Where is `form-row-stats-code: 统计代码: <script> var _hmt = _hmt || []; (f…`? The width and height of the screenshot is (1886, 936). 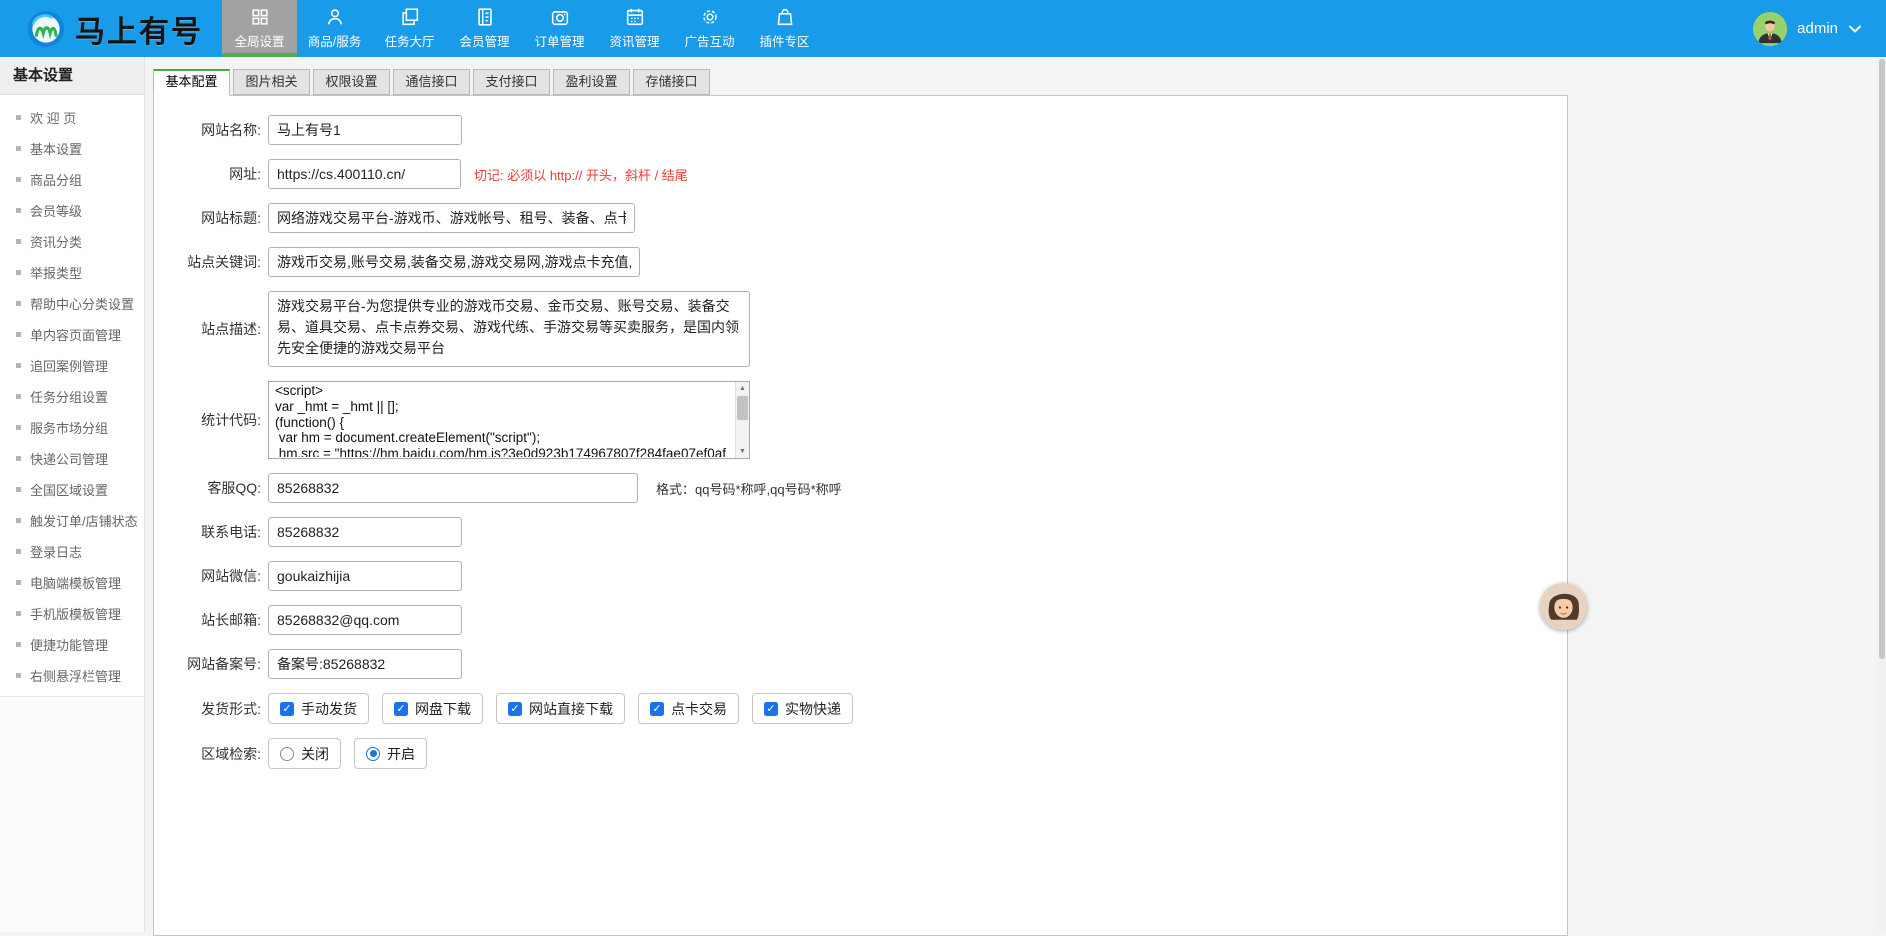
form-row-stats-code: 统计代码: <script> var _hmt = _hmt || []; (f… is located at coordinates (860, 420).